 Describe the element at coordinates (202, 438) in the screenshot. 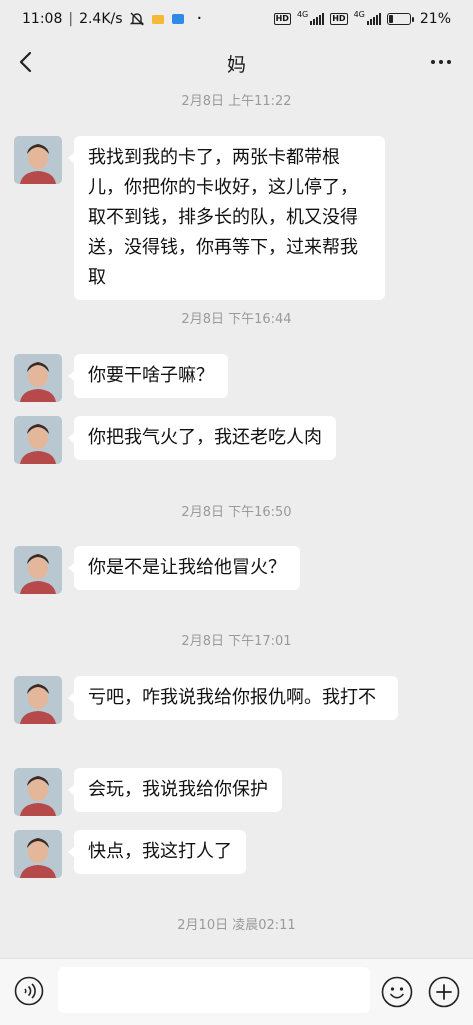

I see `message-bubble: 你把我气火了，我还老吃人肉` at that location.